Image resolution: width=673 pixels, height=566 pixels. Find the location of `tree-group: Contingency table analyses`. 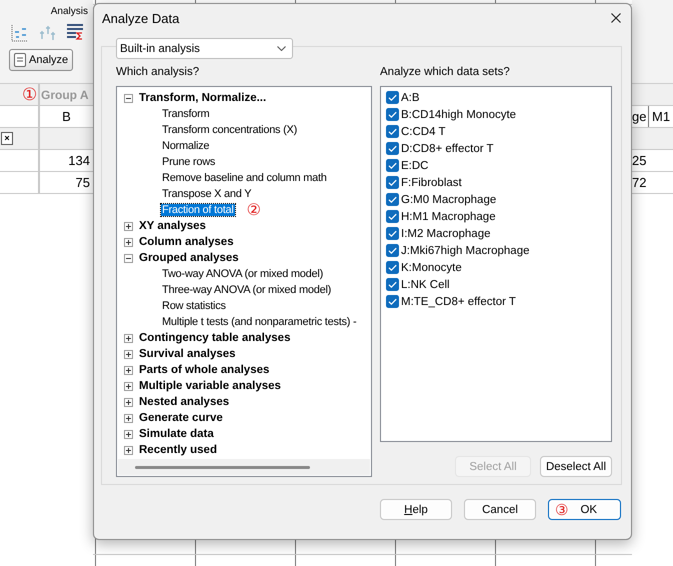

tree-group: Contingency table analyses is located at coordinates (214, 338).